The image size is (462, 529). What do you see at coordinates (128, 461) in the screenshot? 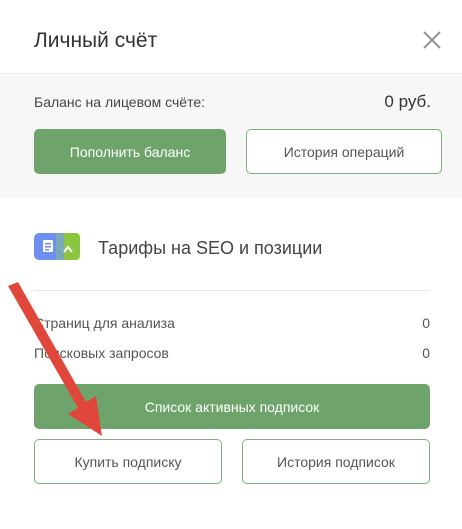
I see `buy-subscription-button: Купить подписку` at bounding box center [128, 461].